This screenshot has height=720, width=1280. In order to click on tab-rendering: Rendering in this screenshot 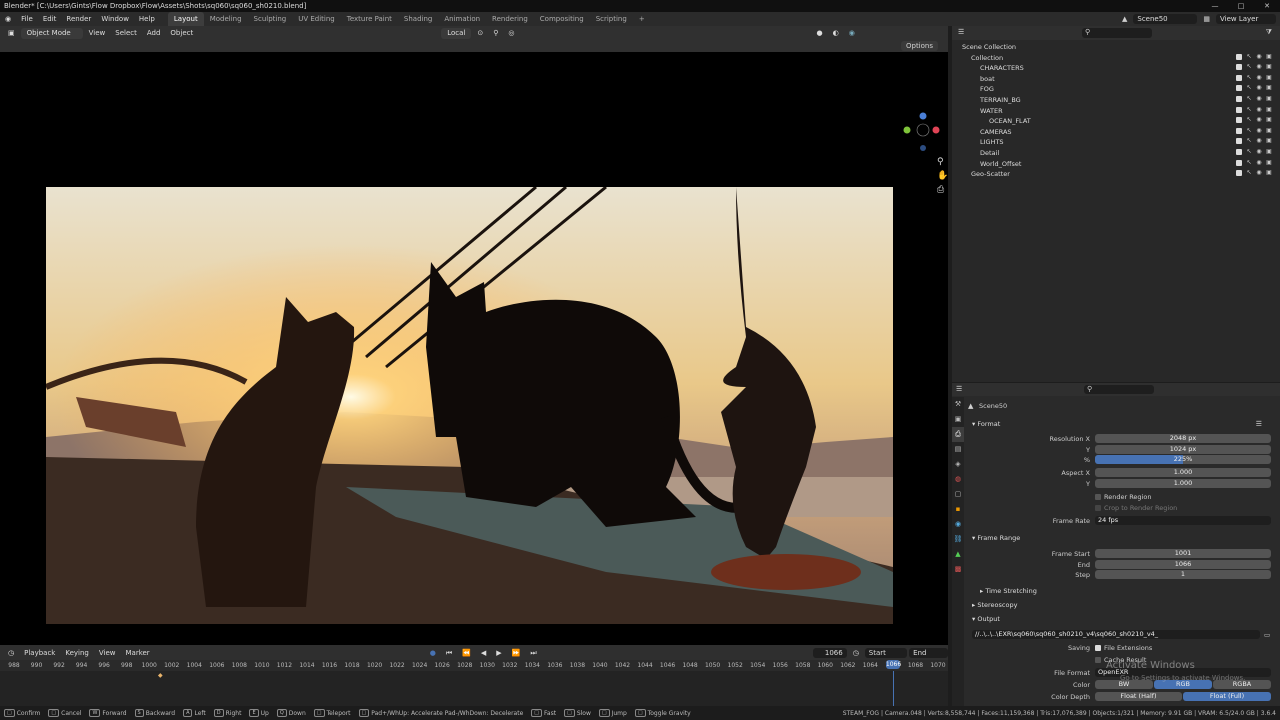, I will do `click(510, 19)`.